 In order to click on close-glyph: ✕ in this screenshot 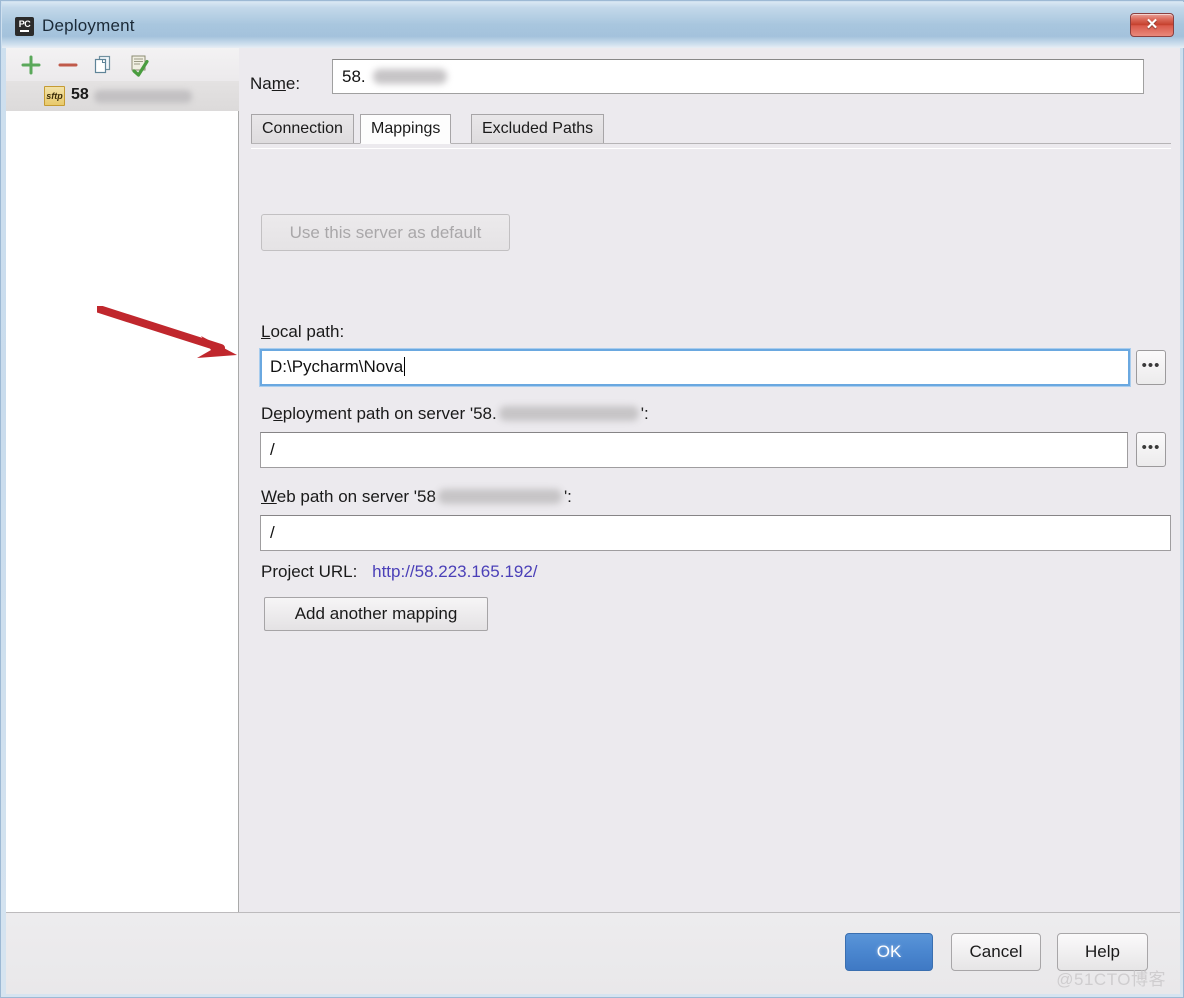, I will do `click(1152, 24)`.